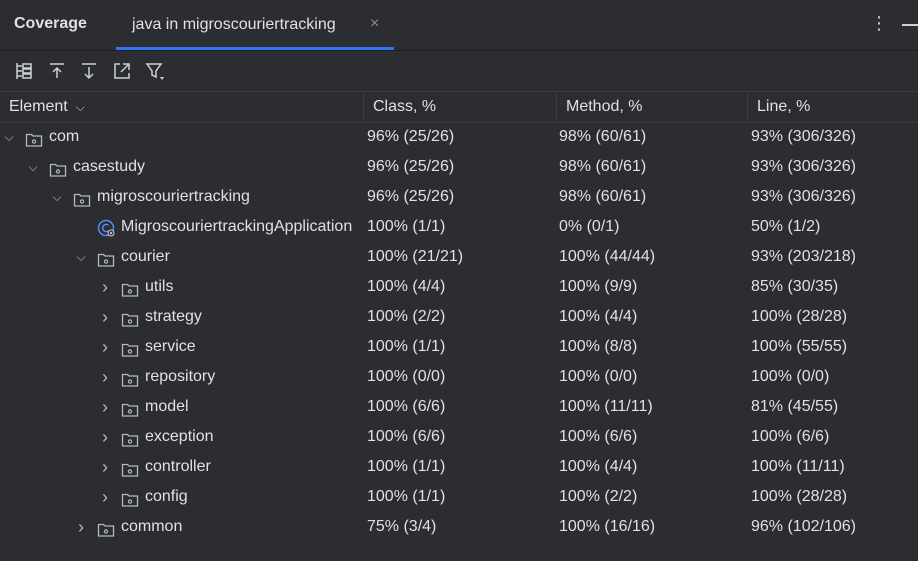 Image resolution: width=918 pixels, height=561 pixels. What do you see at coordinates (155, 71) in the screenshot?
I see `filter-icon` at bounding box center [155, 71].